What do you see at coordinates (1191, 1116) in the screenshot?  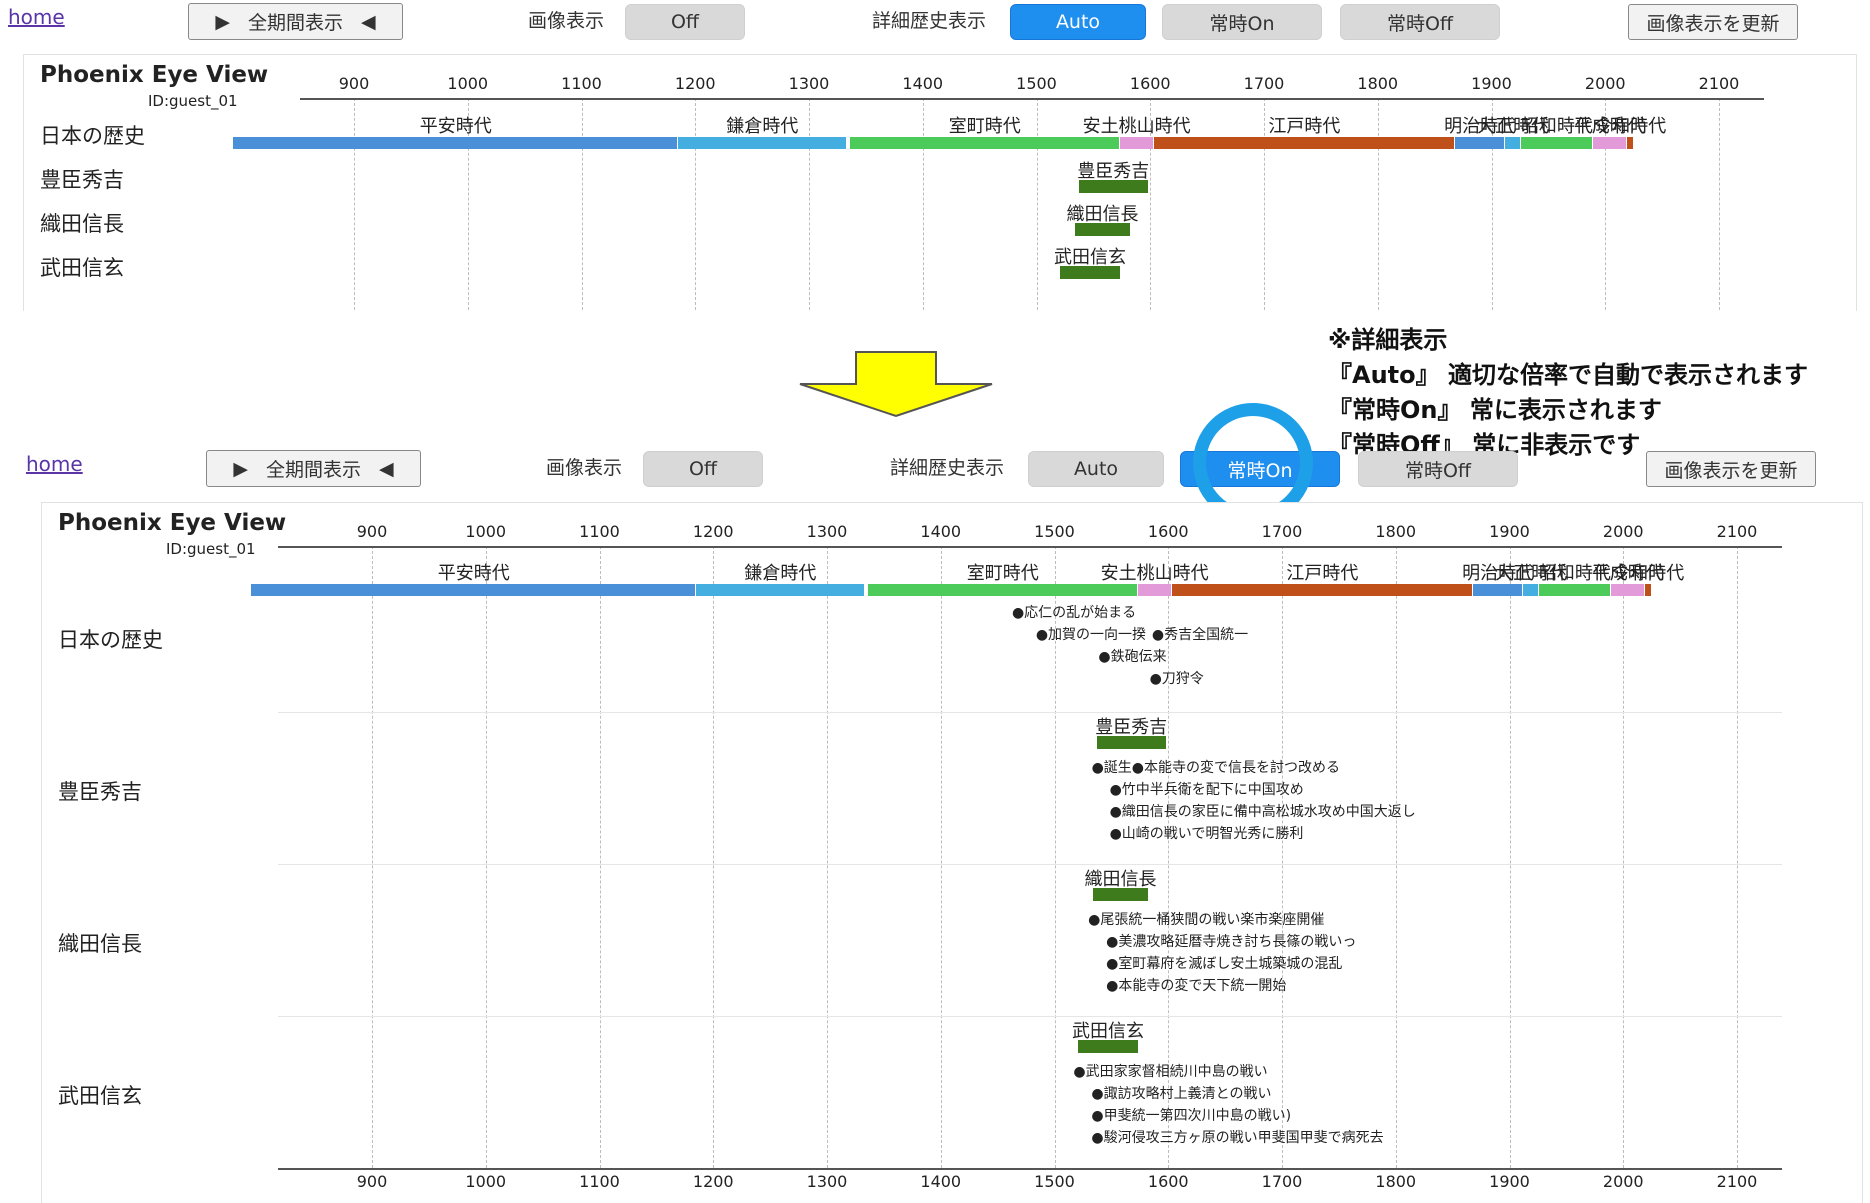 I see `person-event-cluster: ●甲斐統一第四次川中島の戦い)` at bounding box center [1191, 1116].